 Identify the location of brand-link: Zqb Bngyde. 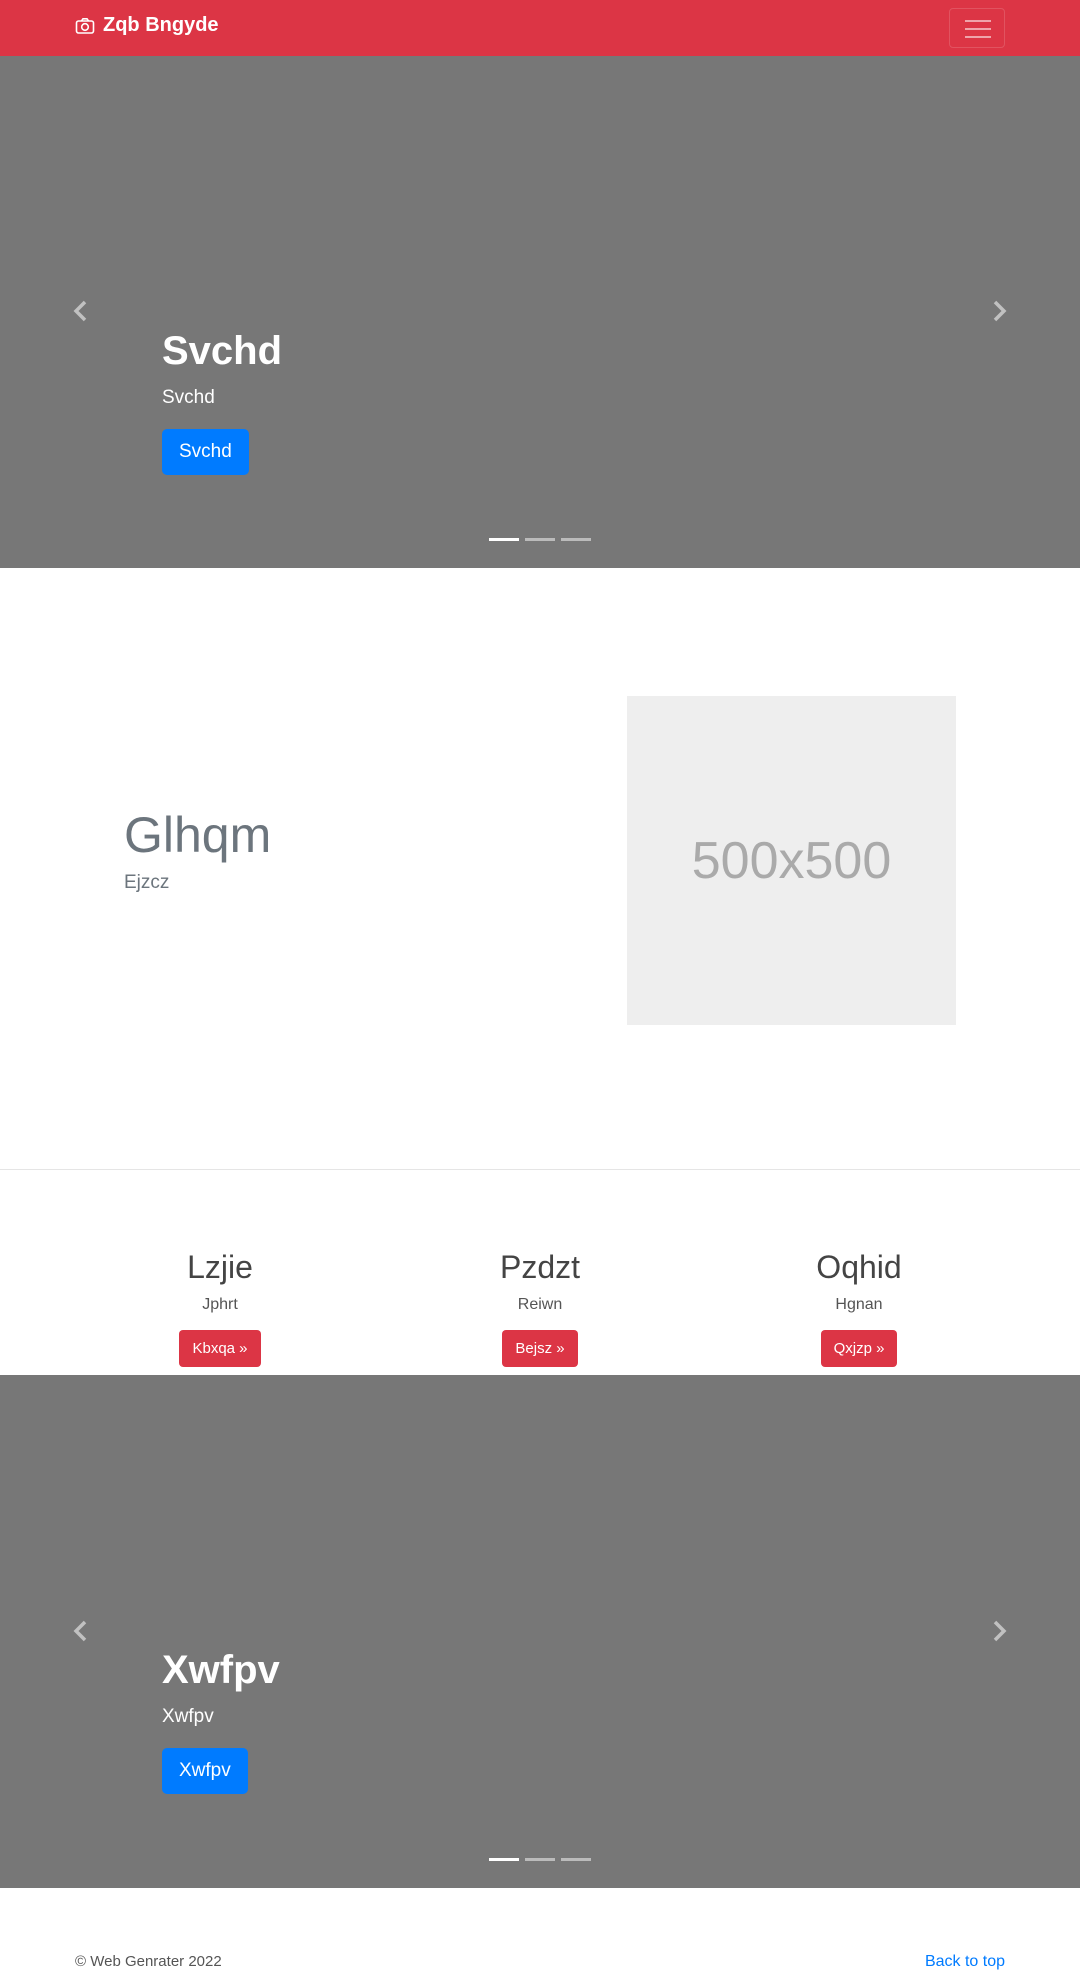
(147, 25).